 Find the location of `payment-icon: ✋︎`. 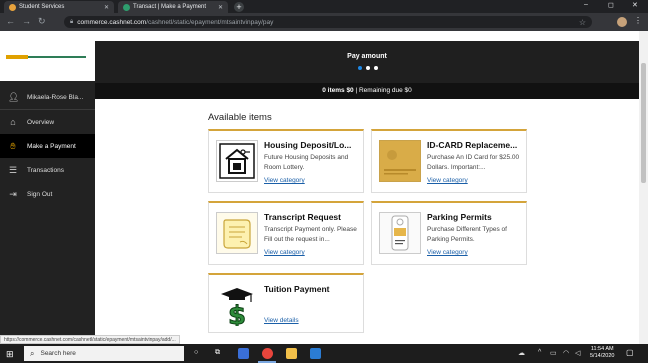

payment-icon: ✋︎ is located at coordinates (13, 145).